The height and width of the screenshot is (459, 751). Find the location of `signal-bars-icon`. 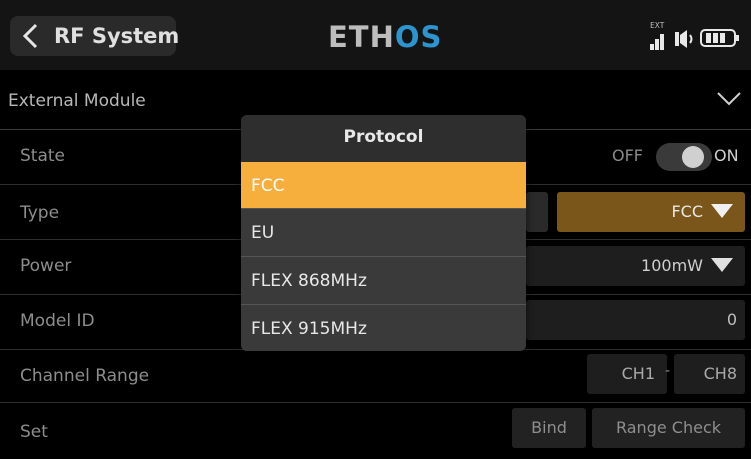

signal-bars-icon is located at coordinates (659, 40).